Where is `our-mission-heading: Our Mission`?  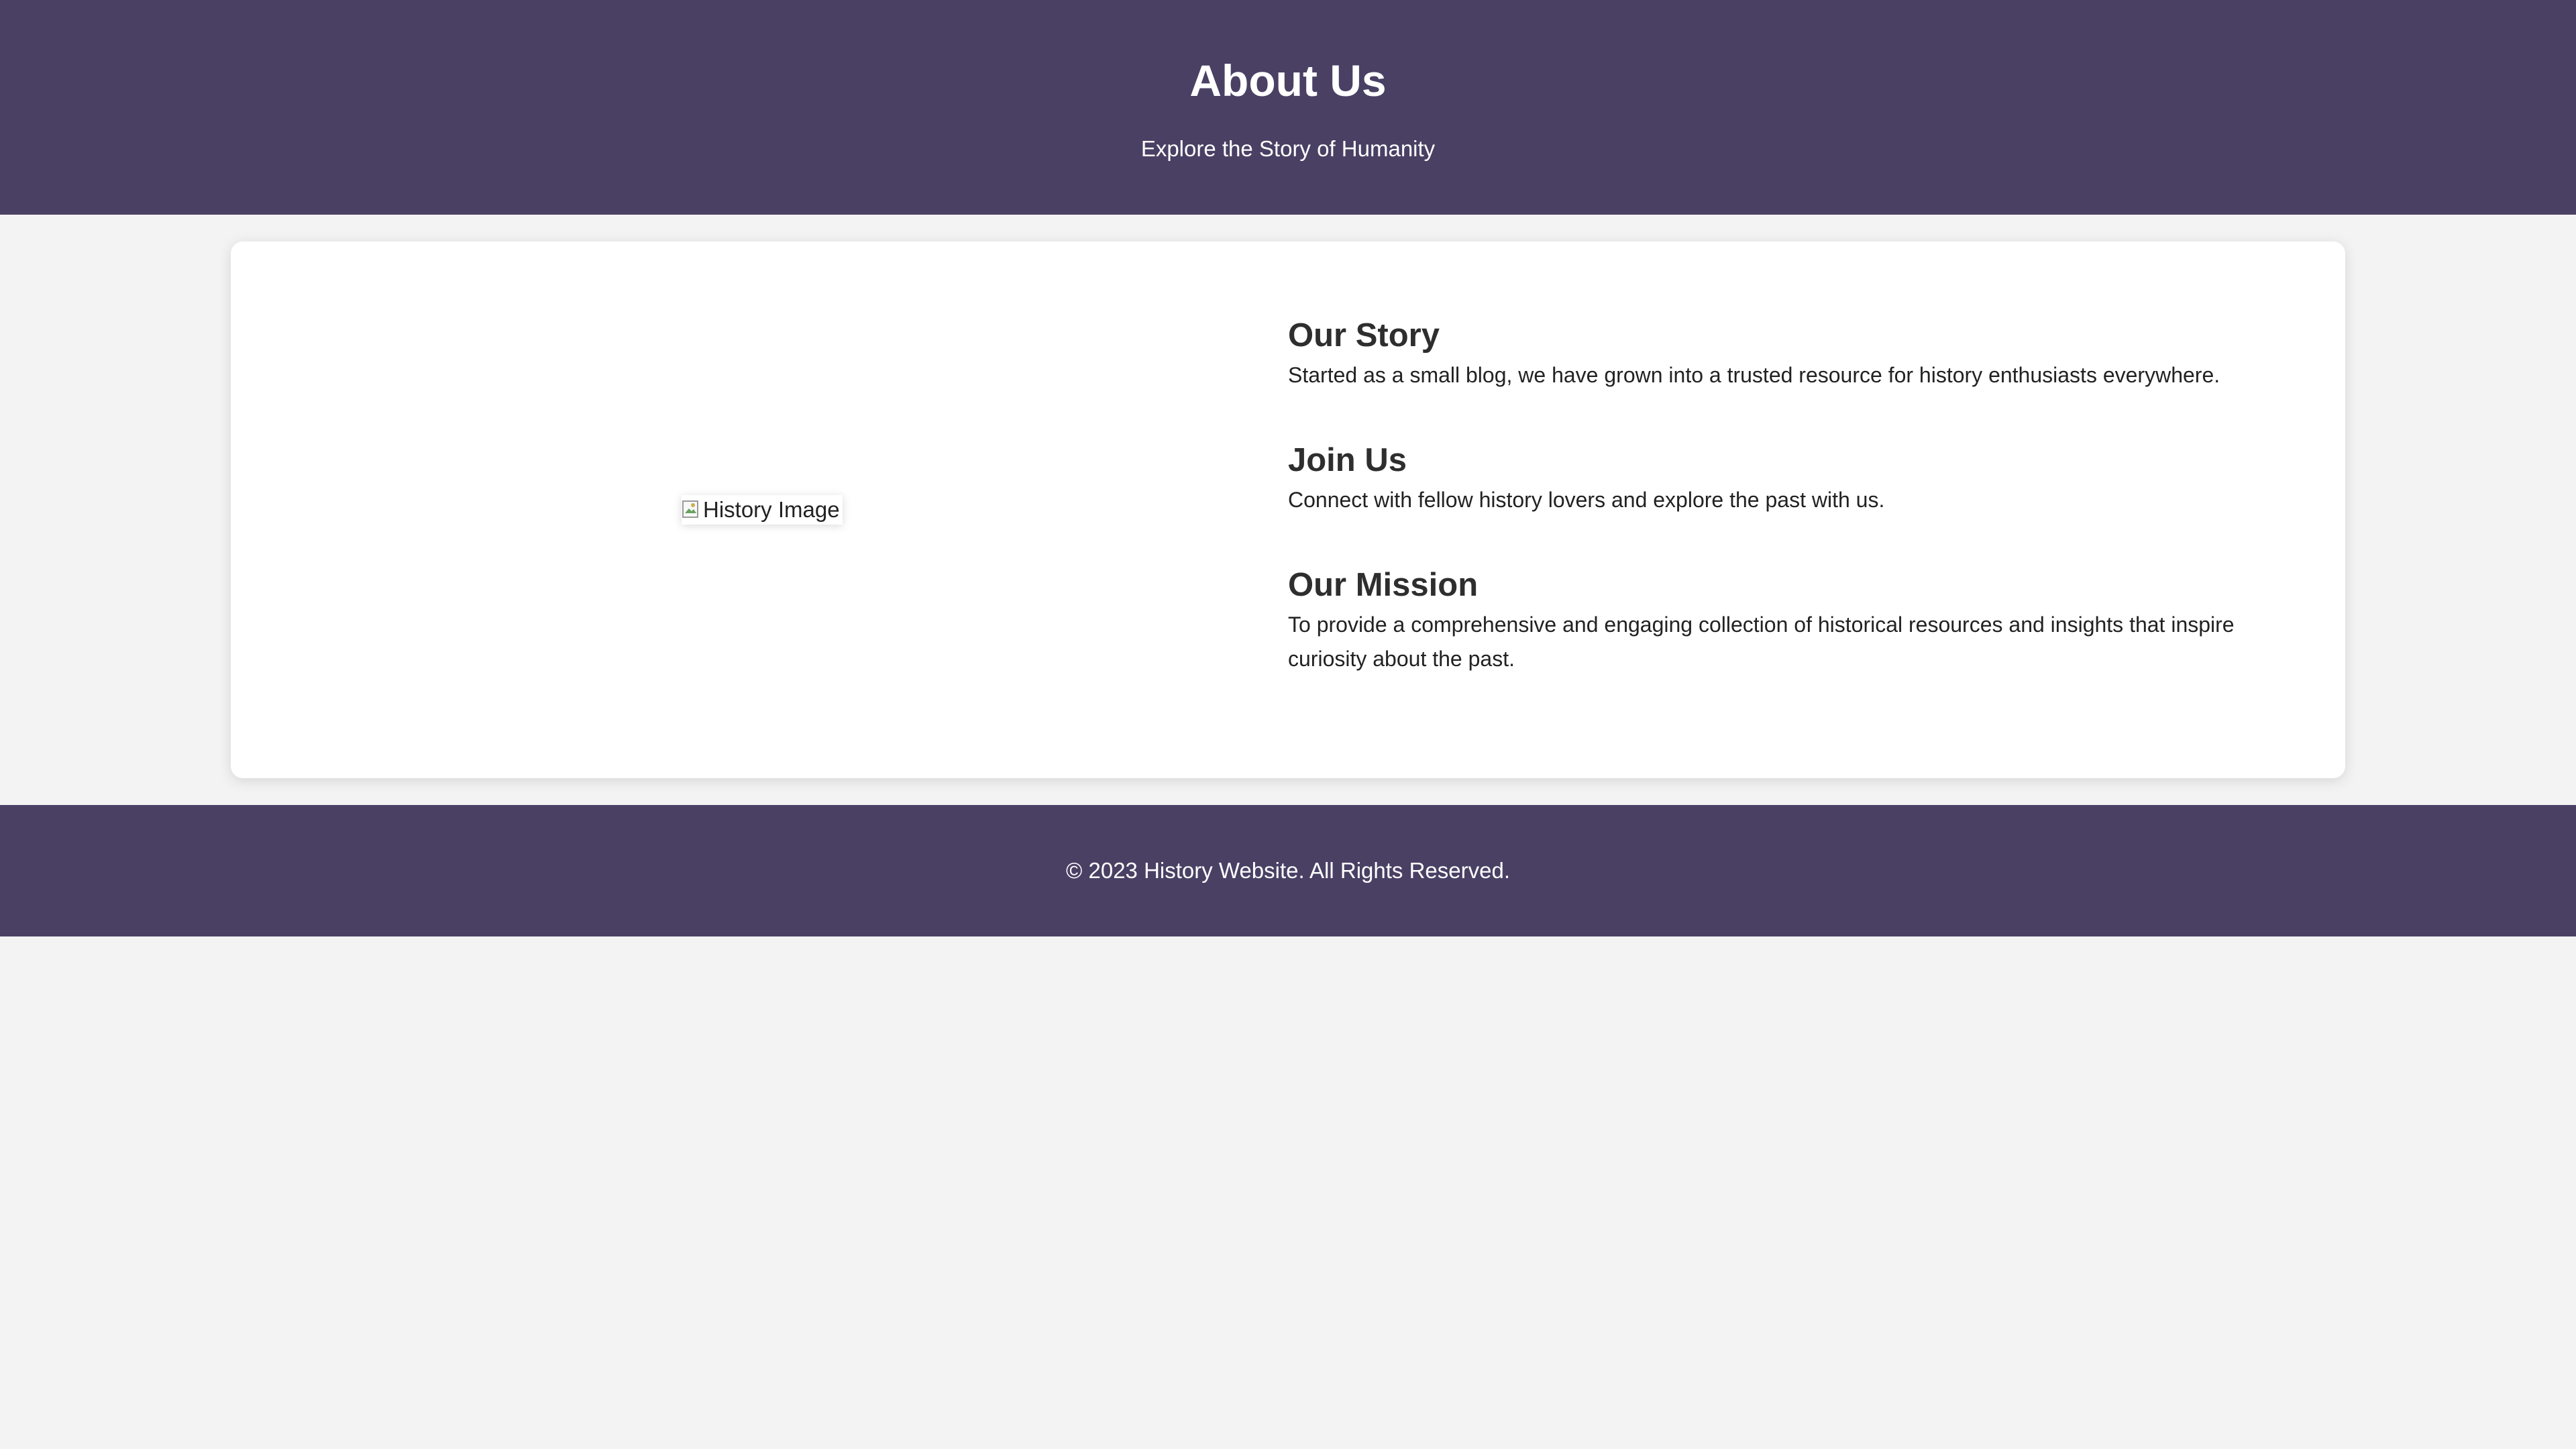 our-mission-heading: Our Mission is located at coordinates (1383, 585).